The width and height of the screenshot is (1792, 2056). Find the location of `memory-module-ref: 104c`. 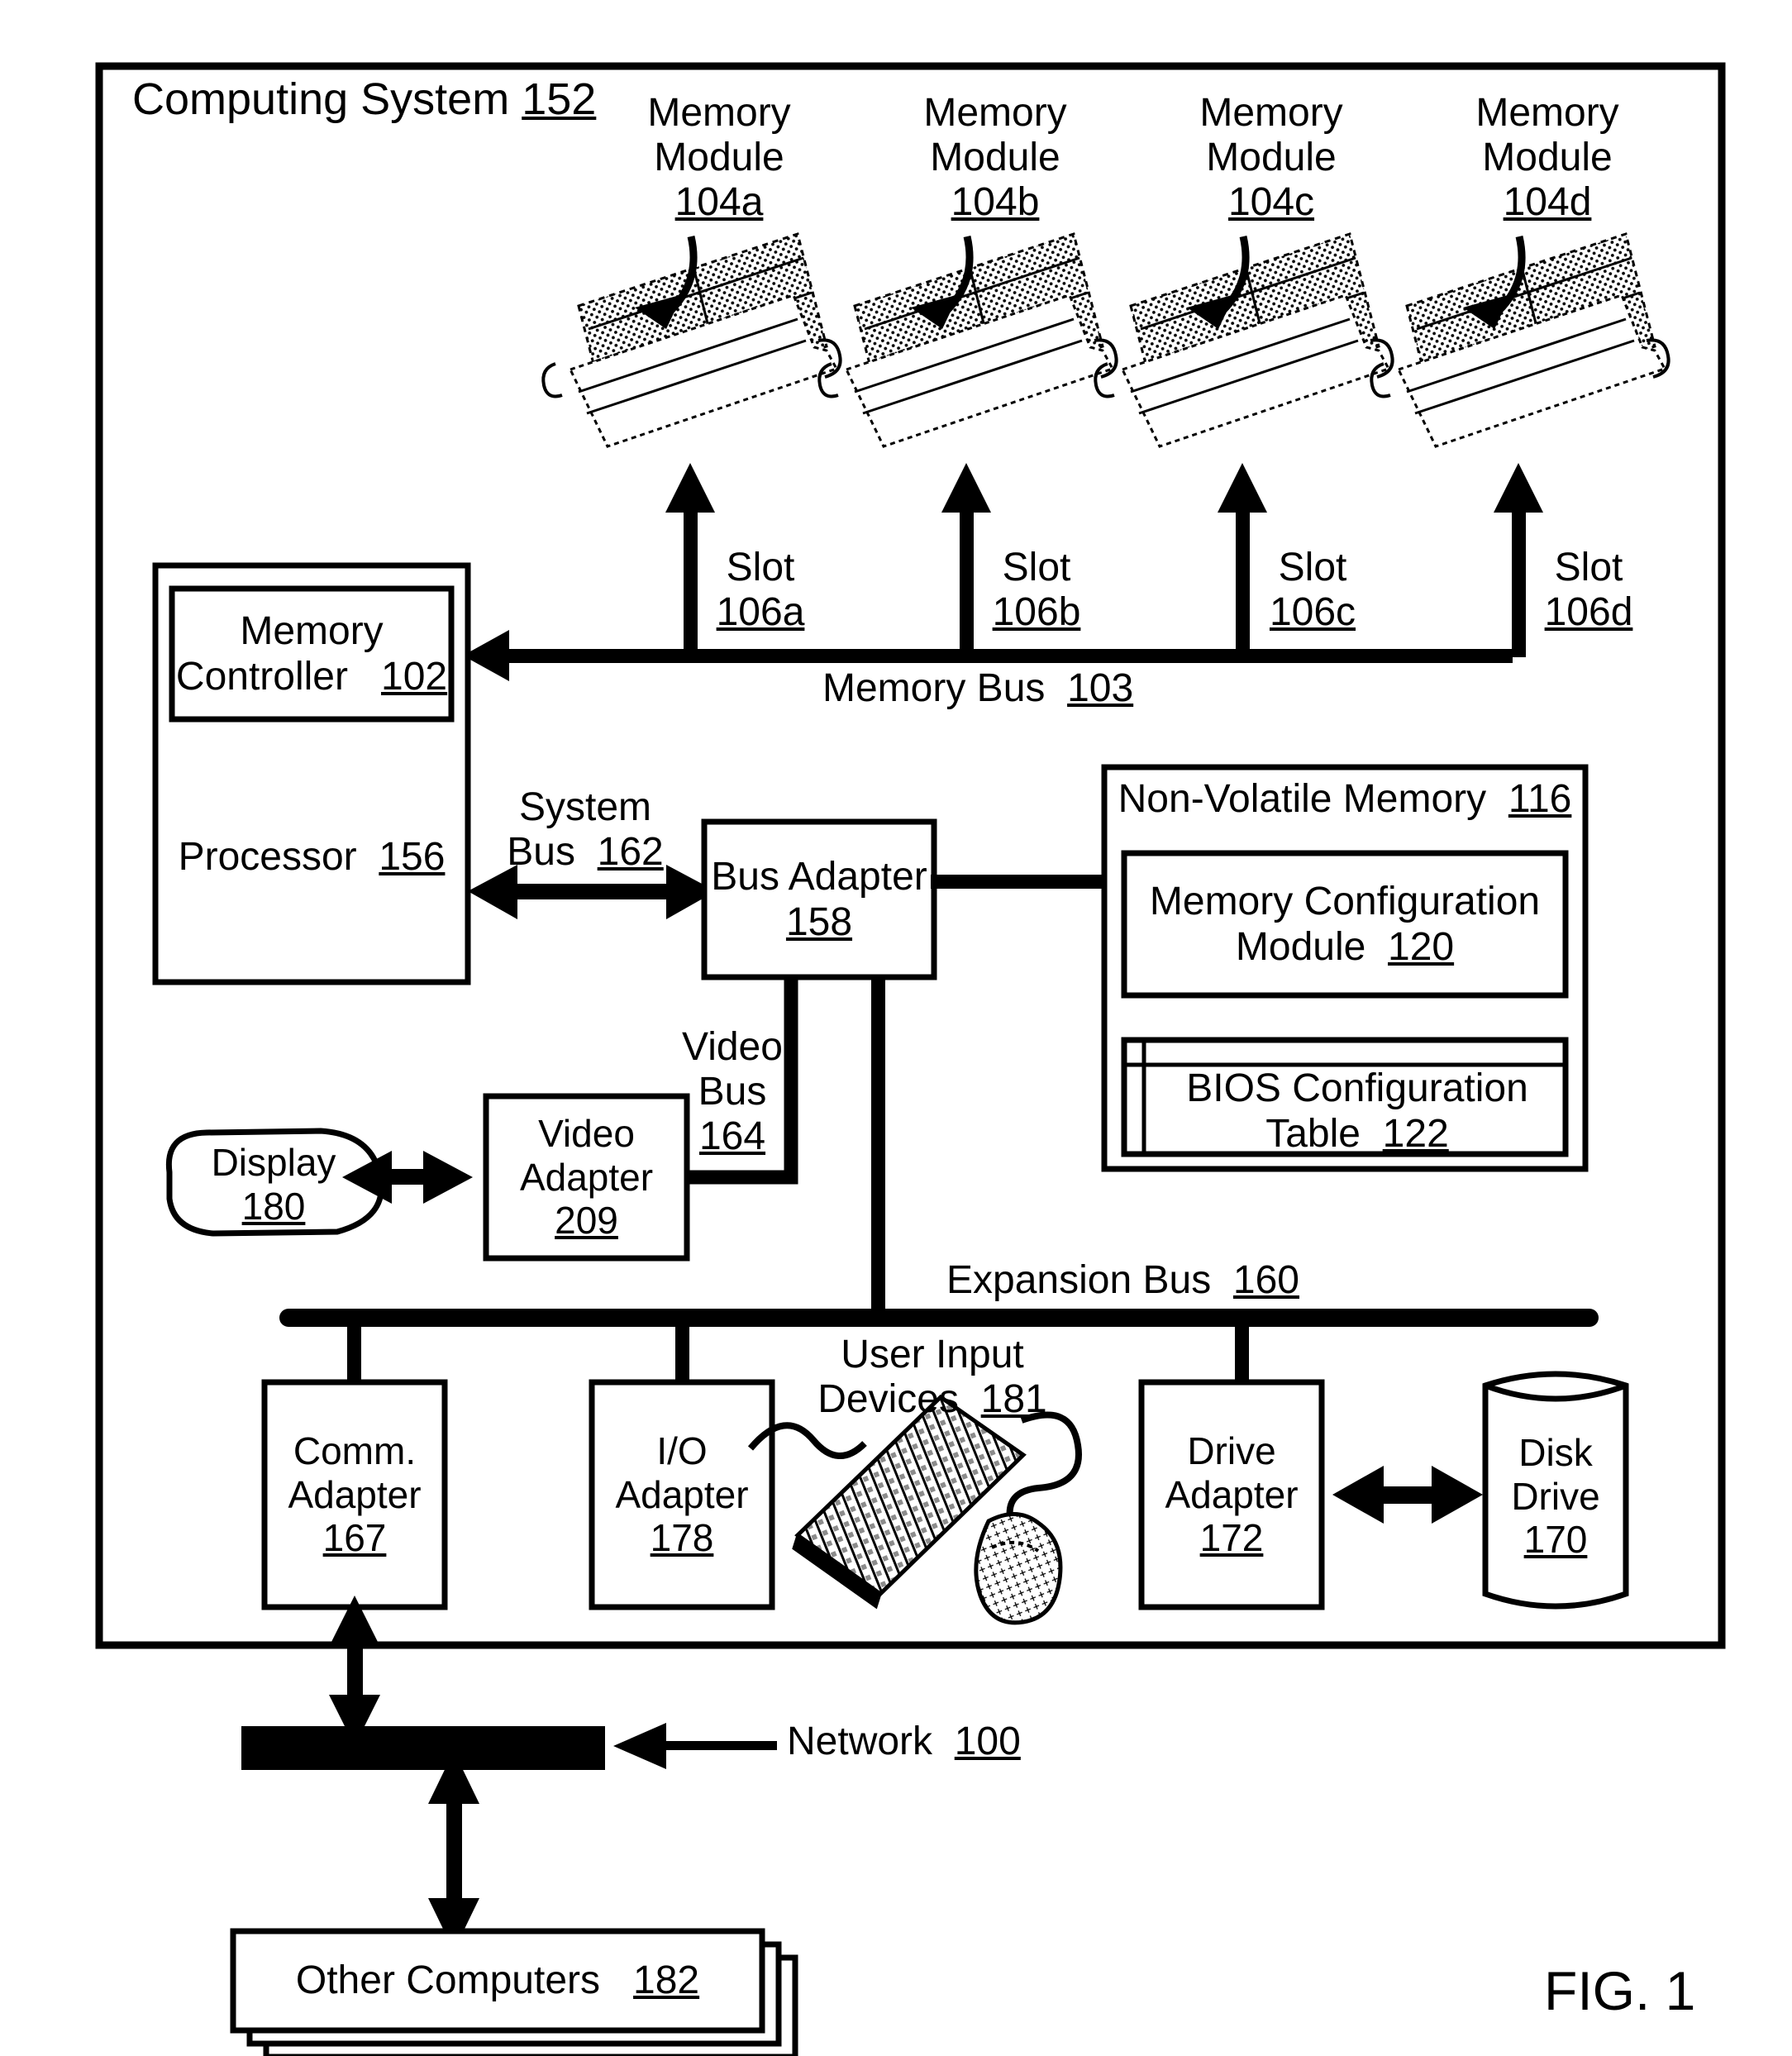

memory-module-ref: 104c is located at coordinates (1271, 201).